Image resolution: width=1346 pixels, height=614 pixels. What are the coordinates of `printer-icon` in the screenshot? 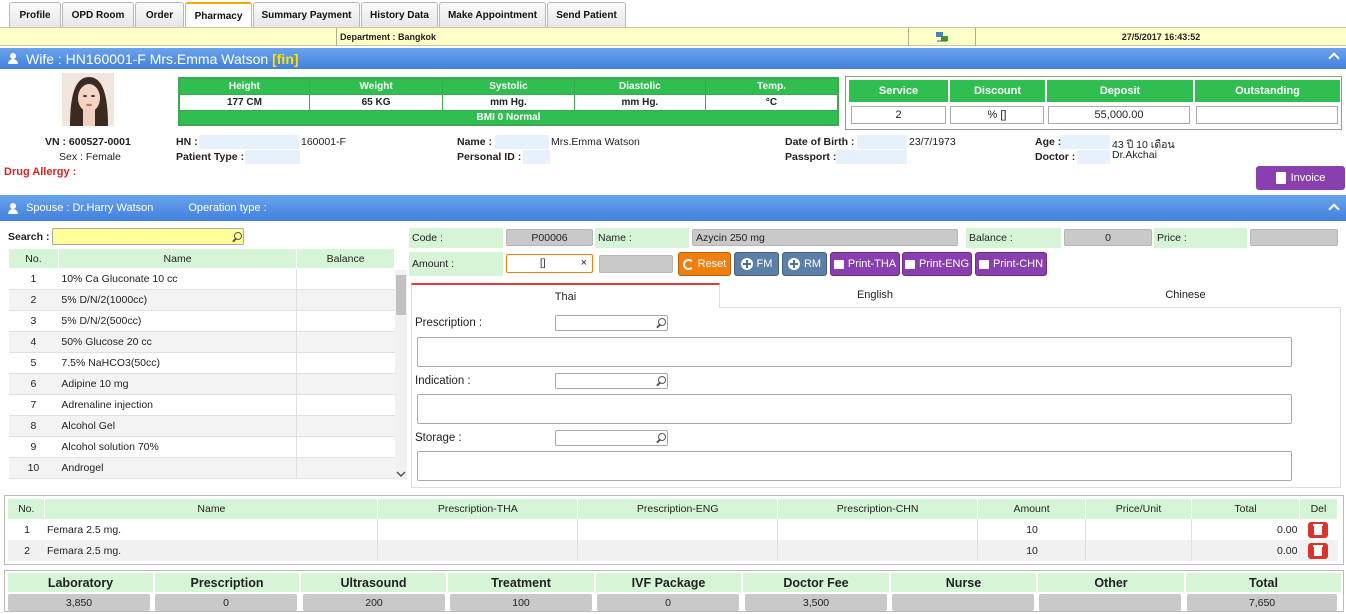 It's located at (838, 264).